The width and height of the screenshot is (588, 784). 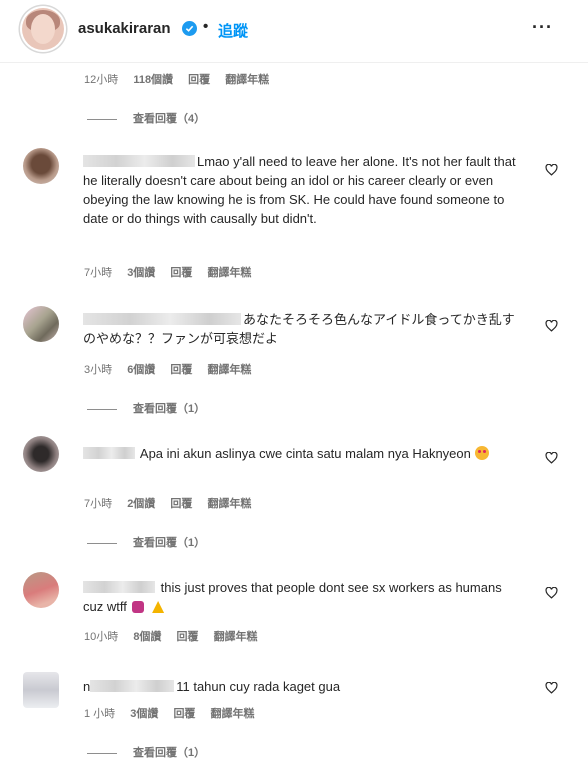 I want to click on comment-meta: 7小時 2個讚 回覆 翻譯年糕, so click(x=173, y=503).